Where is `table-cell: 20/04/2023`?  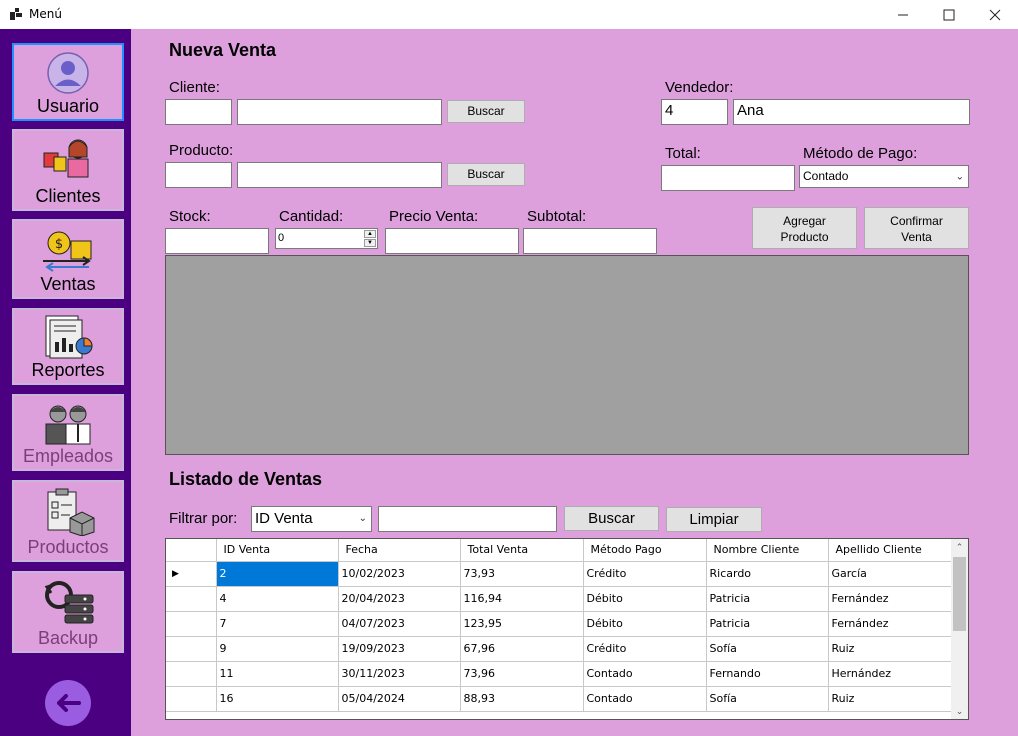
table-cell: 20/04/2023 is located at coordinates (399, 599).